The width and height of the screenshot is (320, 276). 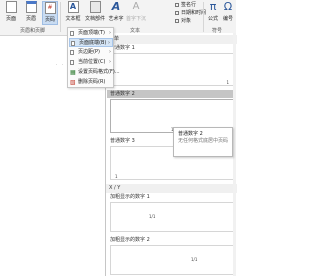 What do you see at coordinates (171, 188) in the screenshot?
I see `gallery-section-header: X / Y` at bounding box center [171, 188].